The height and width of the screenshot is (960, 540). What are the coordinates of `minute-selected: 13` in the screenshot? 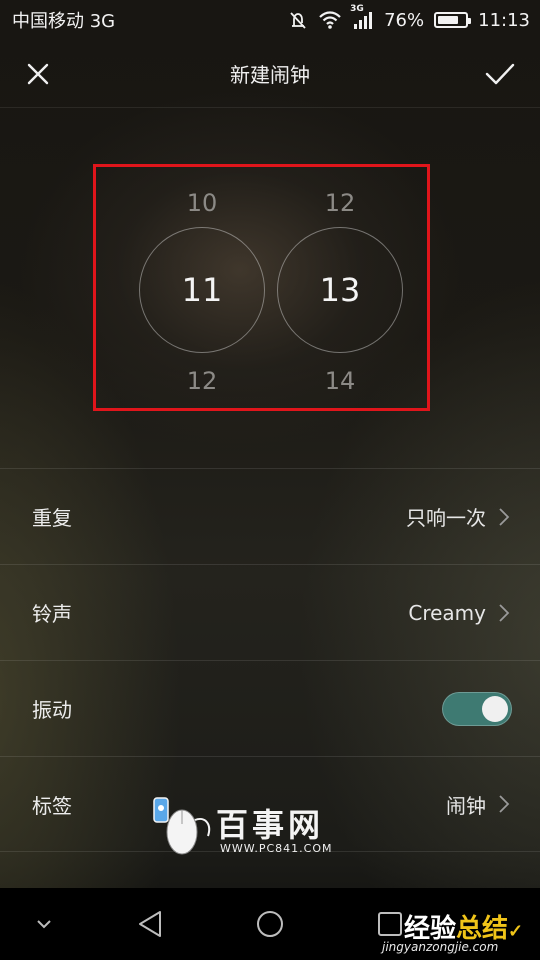 It's located at (340, 290).